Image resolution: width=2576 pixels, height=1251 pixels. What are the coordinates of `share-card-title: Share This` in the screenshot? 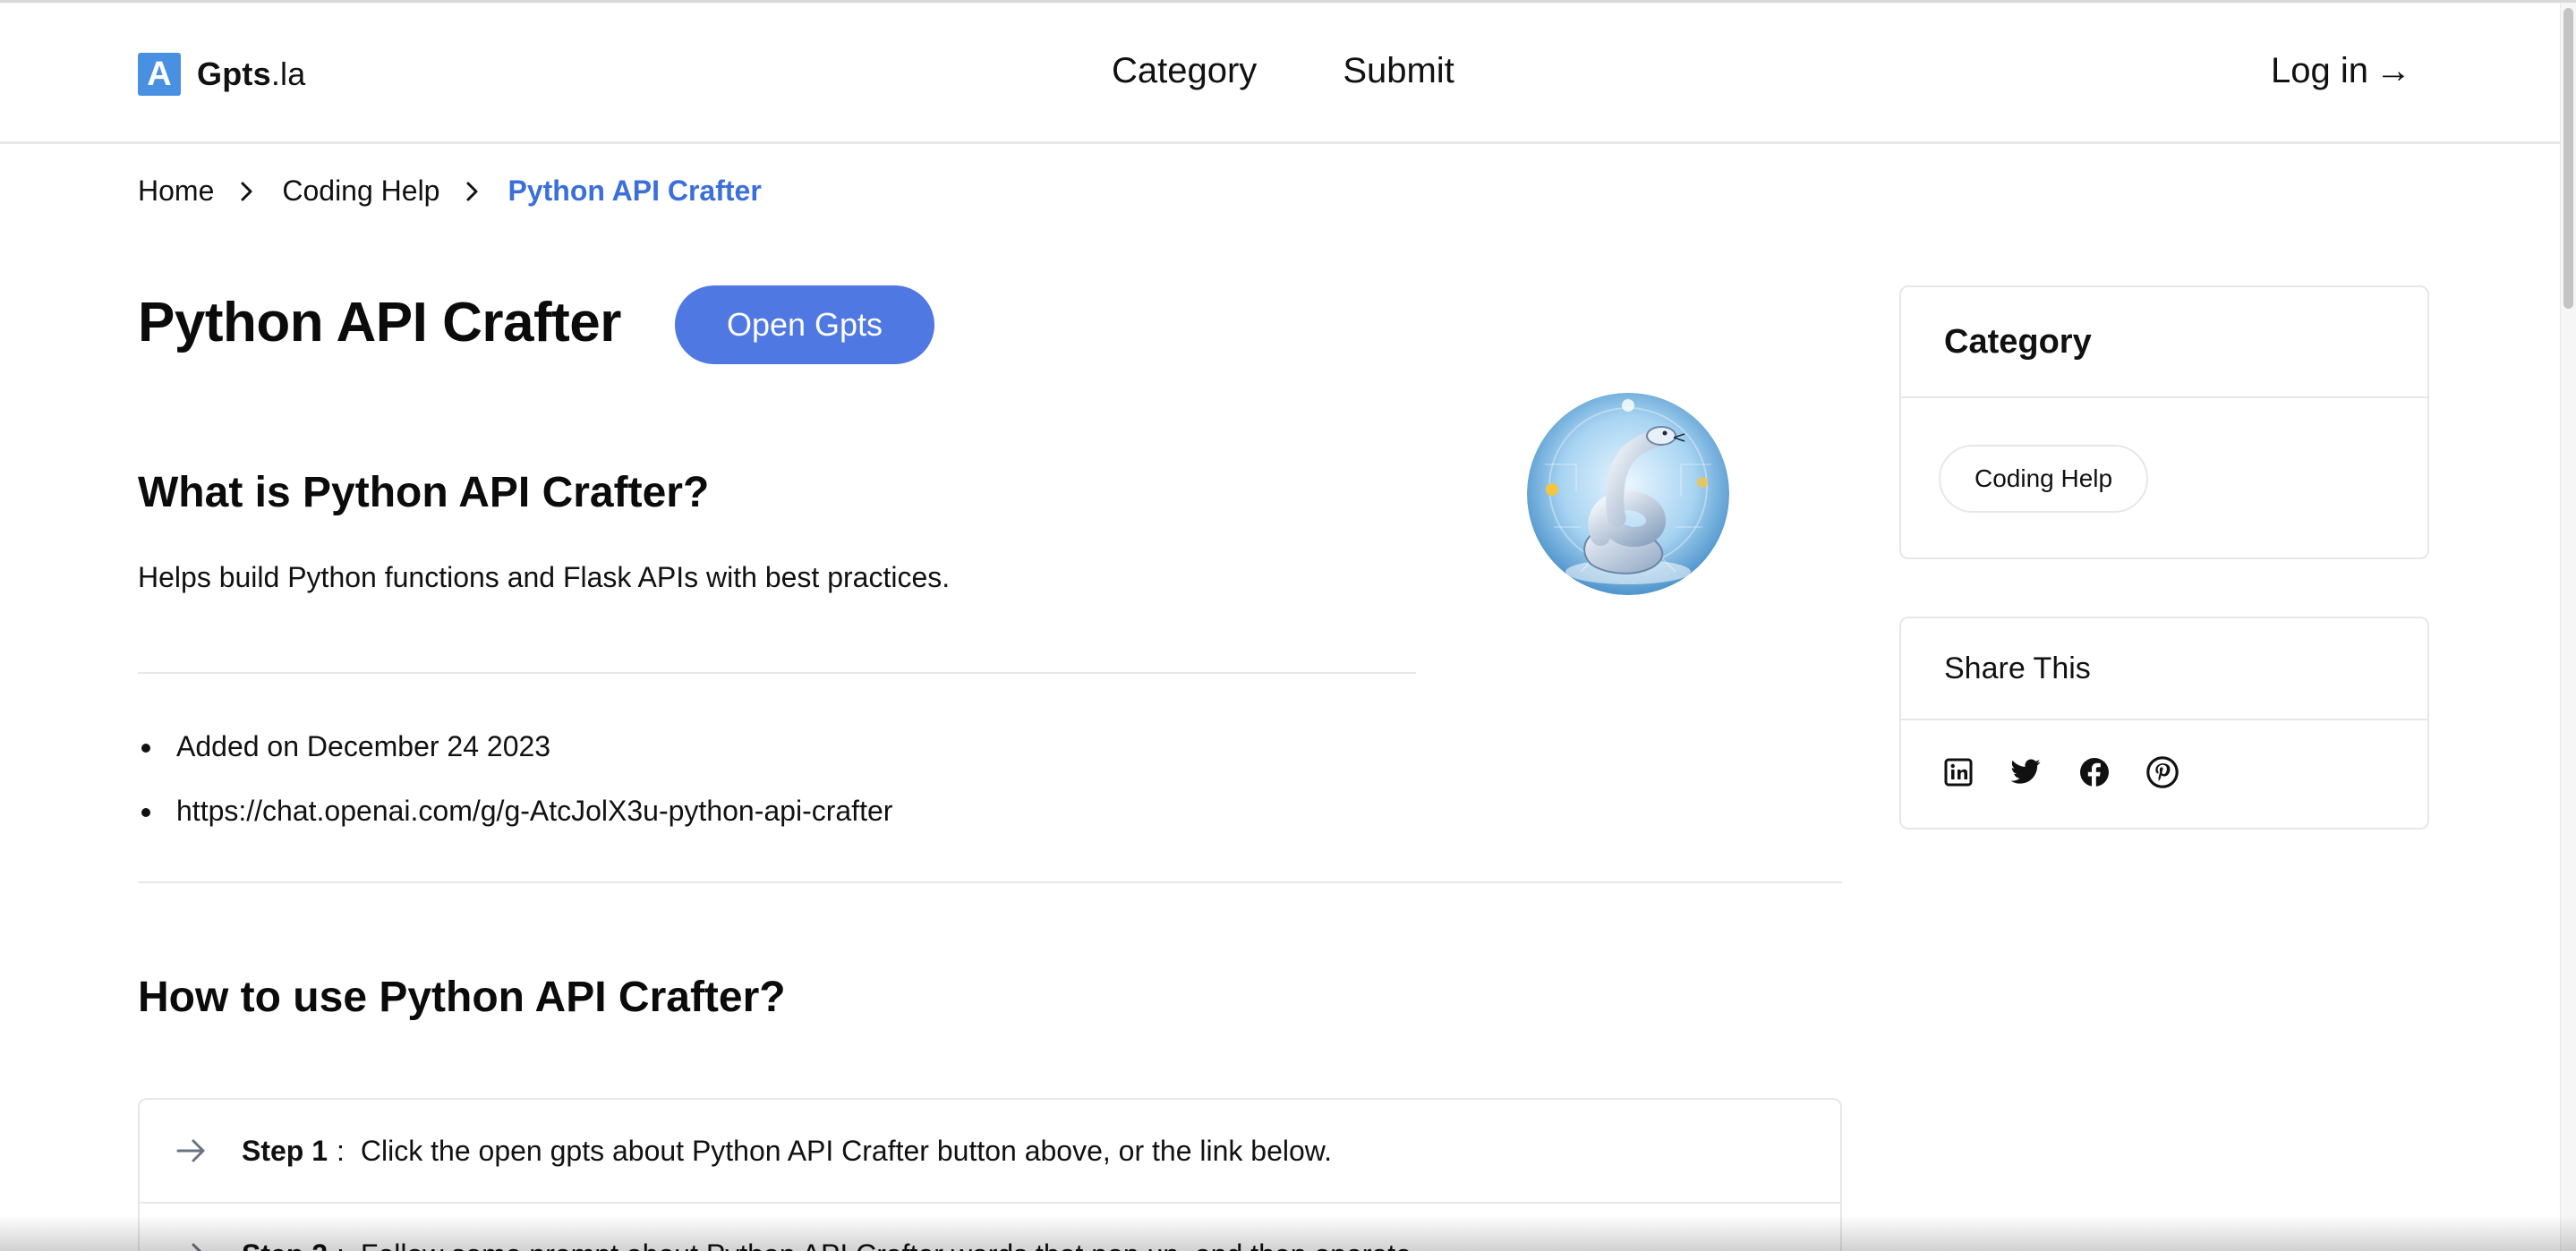 It's located at (2164, 669).